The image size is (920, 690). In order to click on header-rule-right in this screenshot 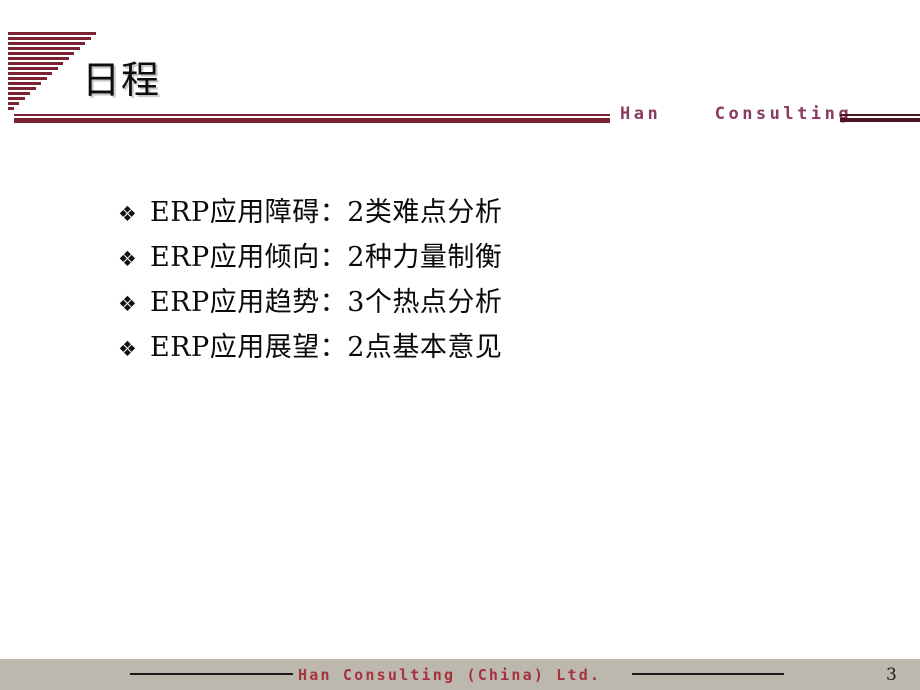, I will do `click(880, 118)`.